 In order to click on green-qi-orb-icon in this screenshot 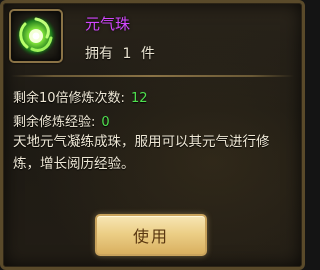, I will do `click(36, 36)`.